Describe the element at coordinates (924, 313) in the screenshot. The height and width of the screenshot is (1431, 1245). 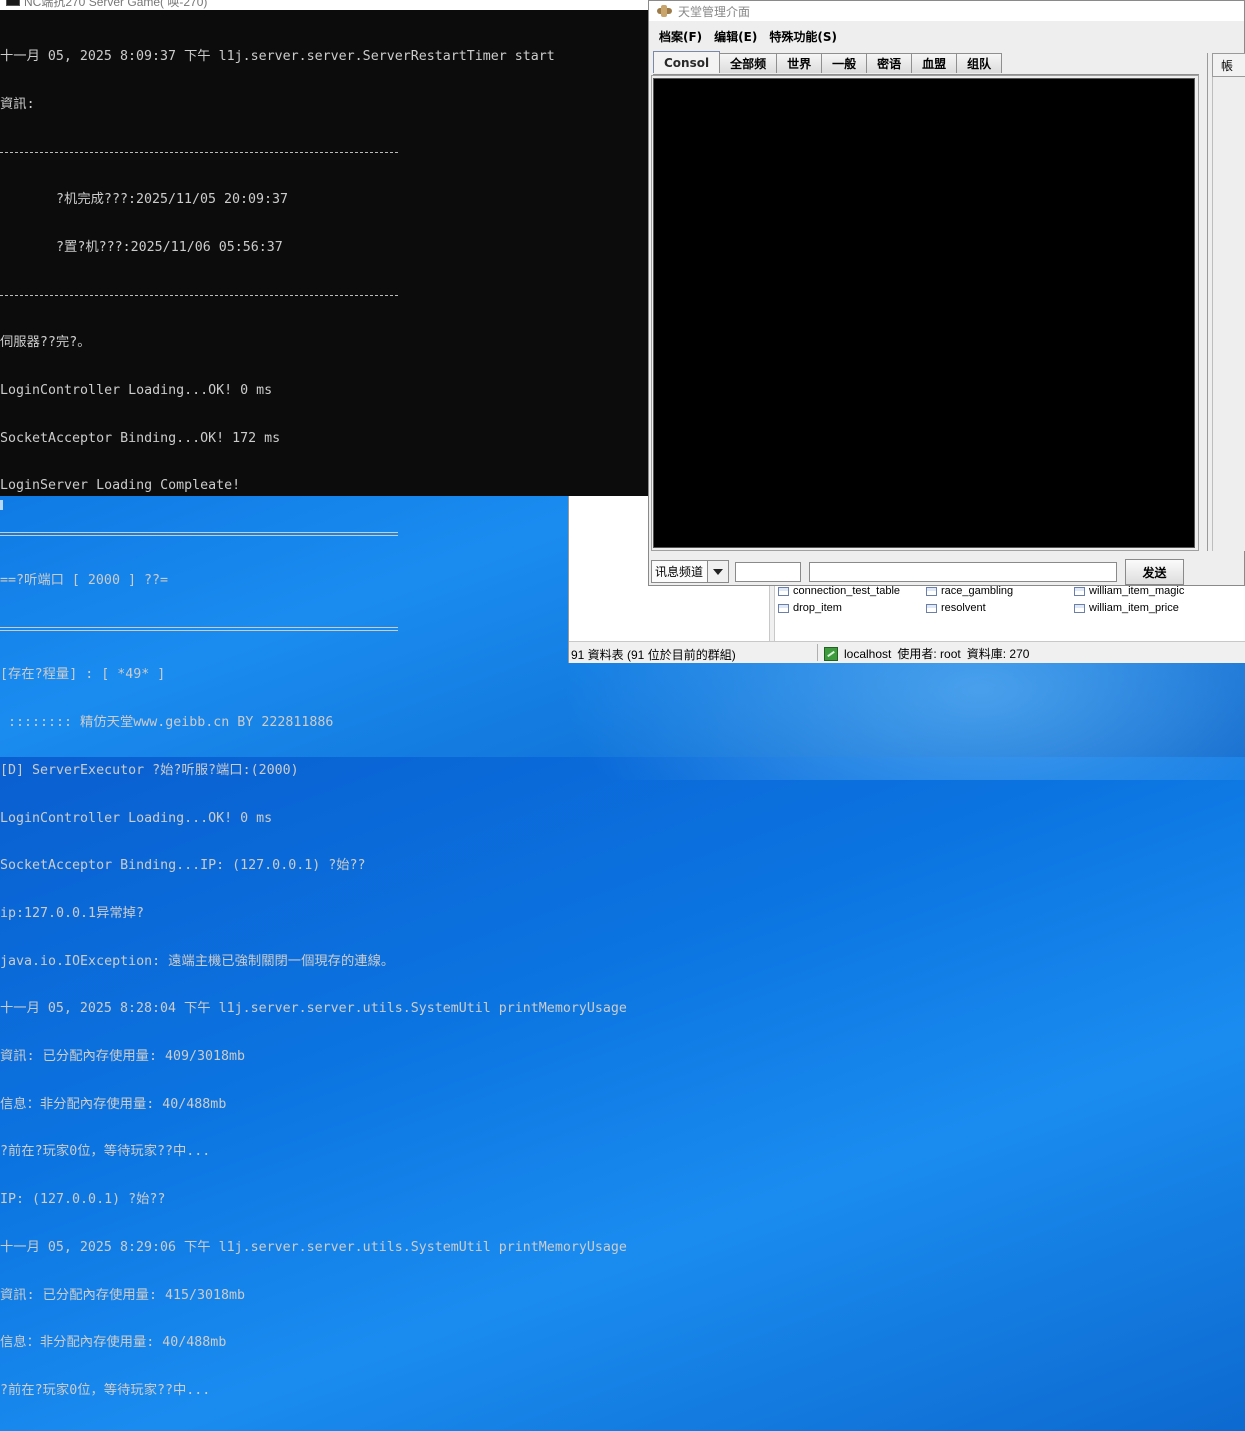
I see `console-display` at that location.